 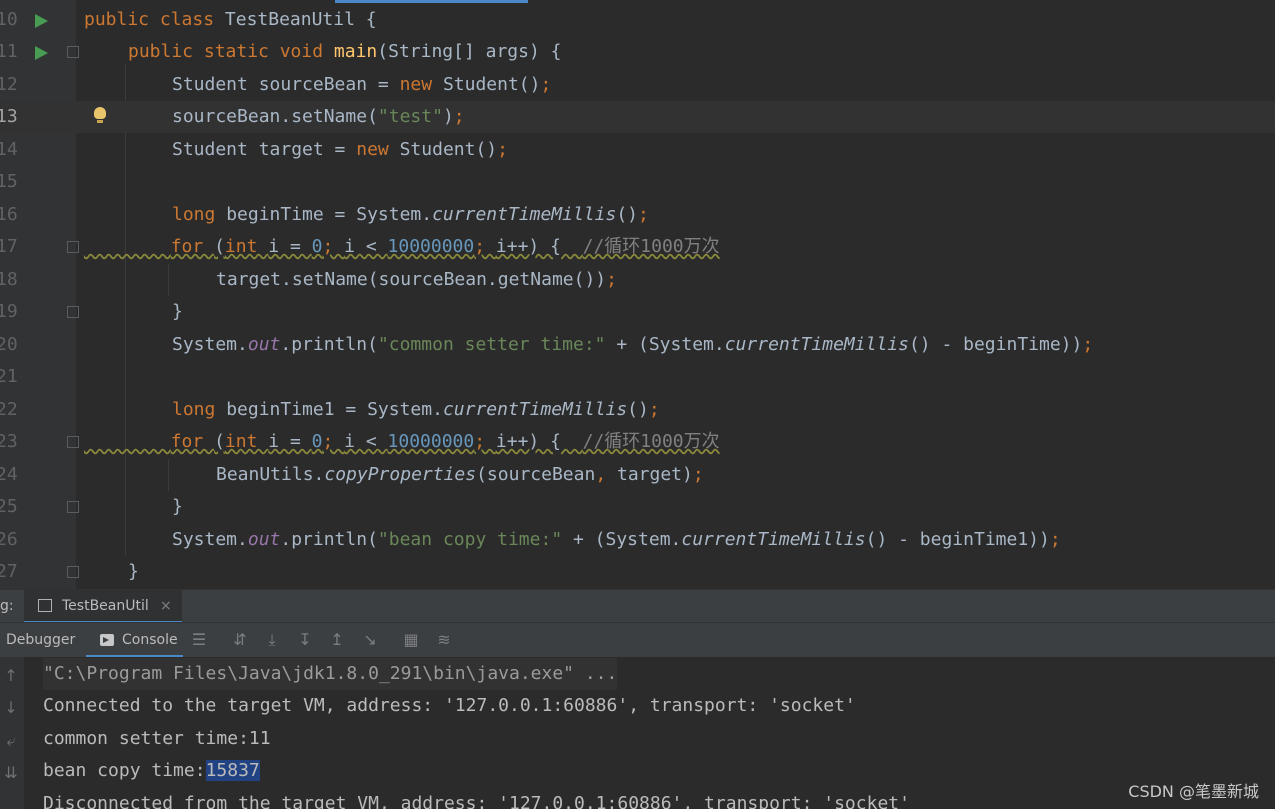 I want to click on tab-console-label: Console, so click(x=150, y=640).